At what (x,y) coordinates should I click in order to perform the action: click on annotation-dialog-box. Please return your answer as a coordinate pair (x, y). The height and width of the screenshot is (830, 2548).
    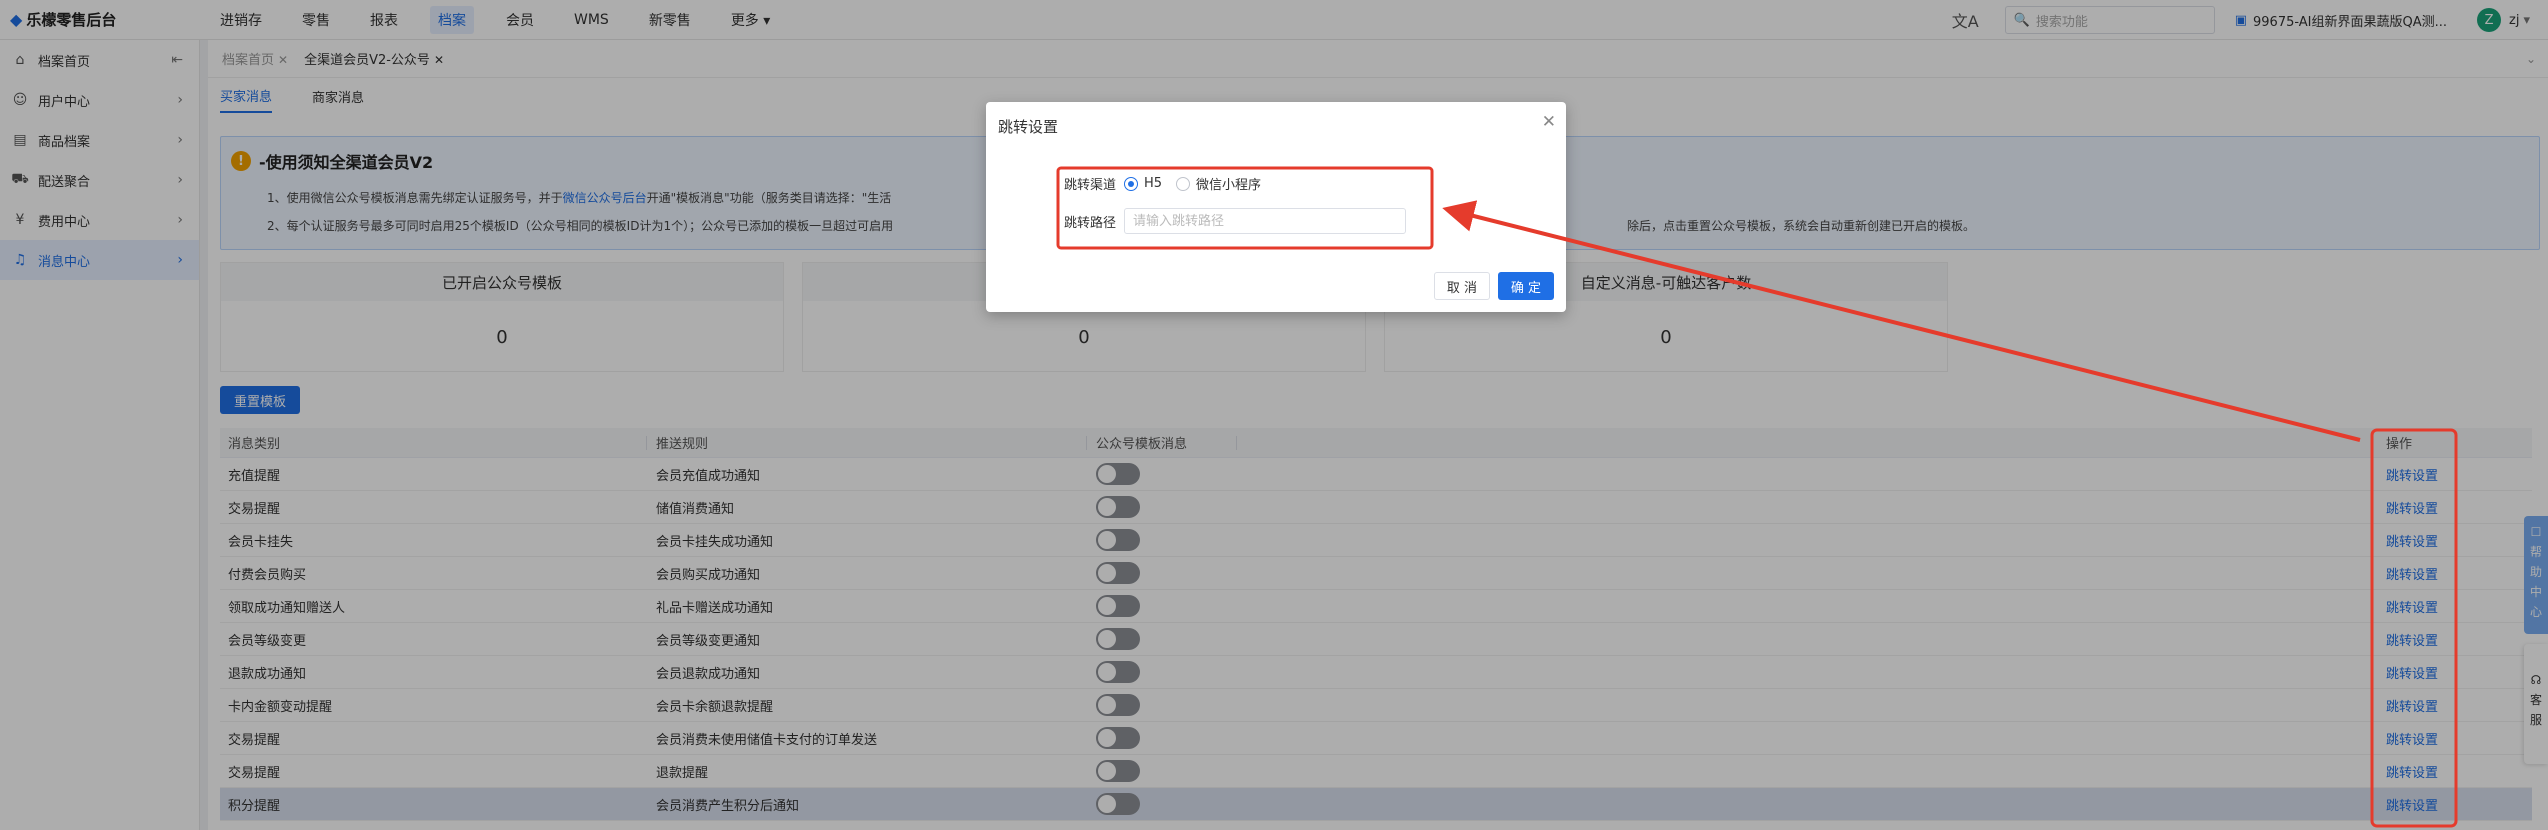
    Looking at the image, I should click on (1245, 208).